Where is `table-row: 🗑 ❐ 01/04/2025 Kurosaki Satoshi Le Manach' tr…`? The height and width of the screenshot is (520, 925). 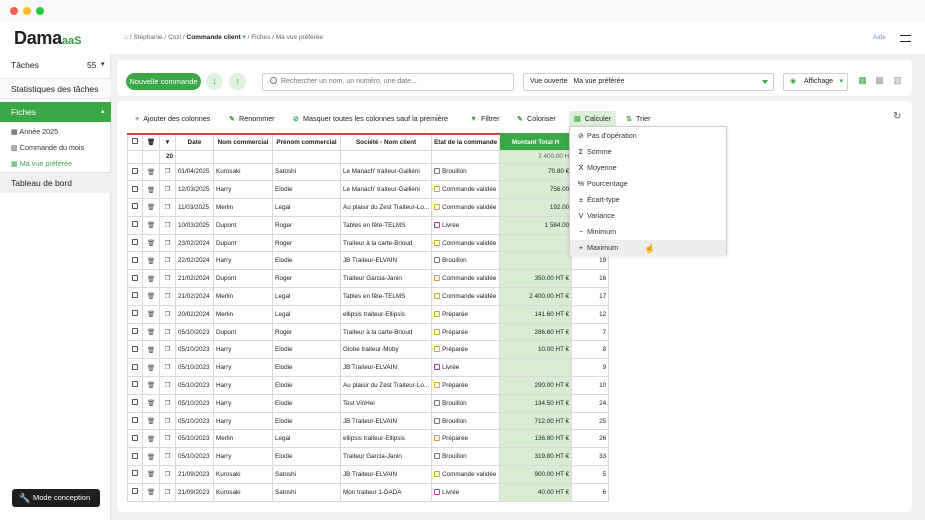
table-row: 🗑 ❐ 01/04/2025 Kurosaki Satoshi Le Manach' tr… is located at coordinates (368, 172).